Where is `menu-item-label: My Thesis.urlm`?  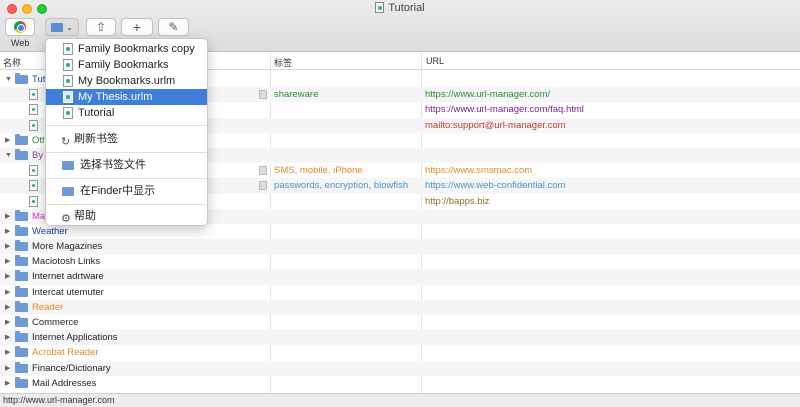 menu-item-label: My Thesis.urlm is located at coordinates (115, 97).